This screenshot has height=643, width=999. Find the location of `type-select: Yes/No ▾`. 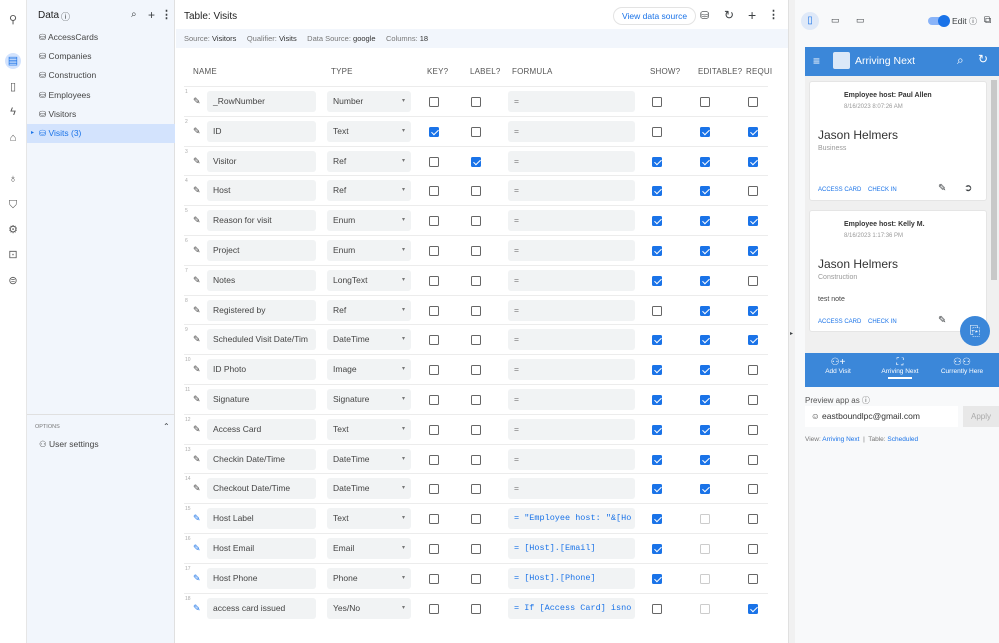

type-select: Yes/No ▾ is located at coordinates (369, 608).